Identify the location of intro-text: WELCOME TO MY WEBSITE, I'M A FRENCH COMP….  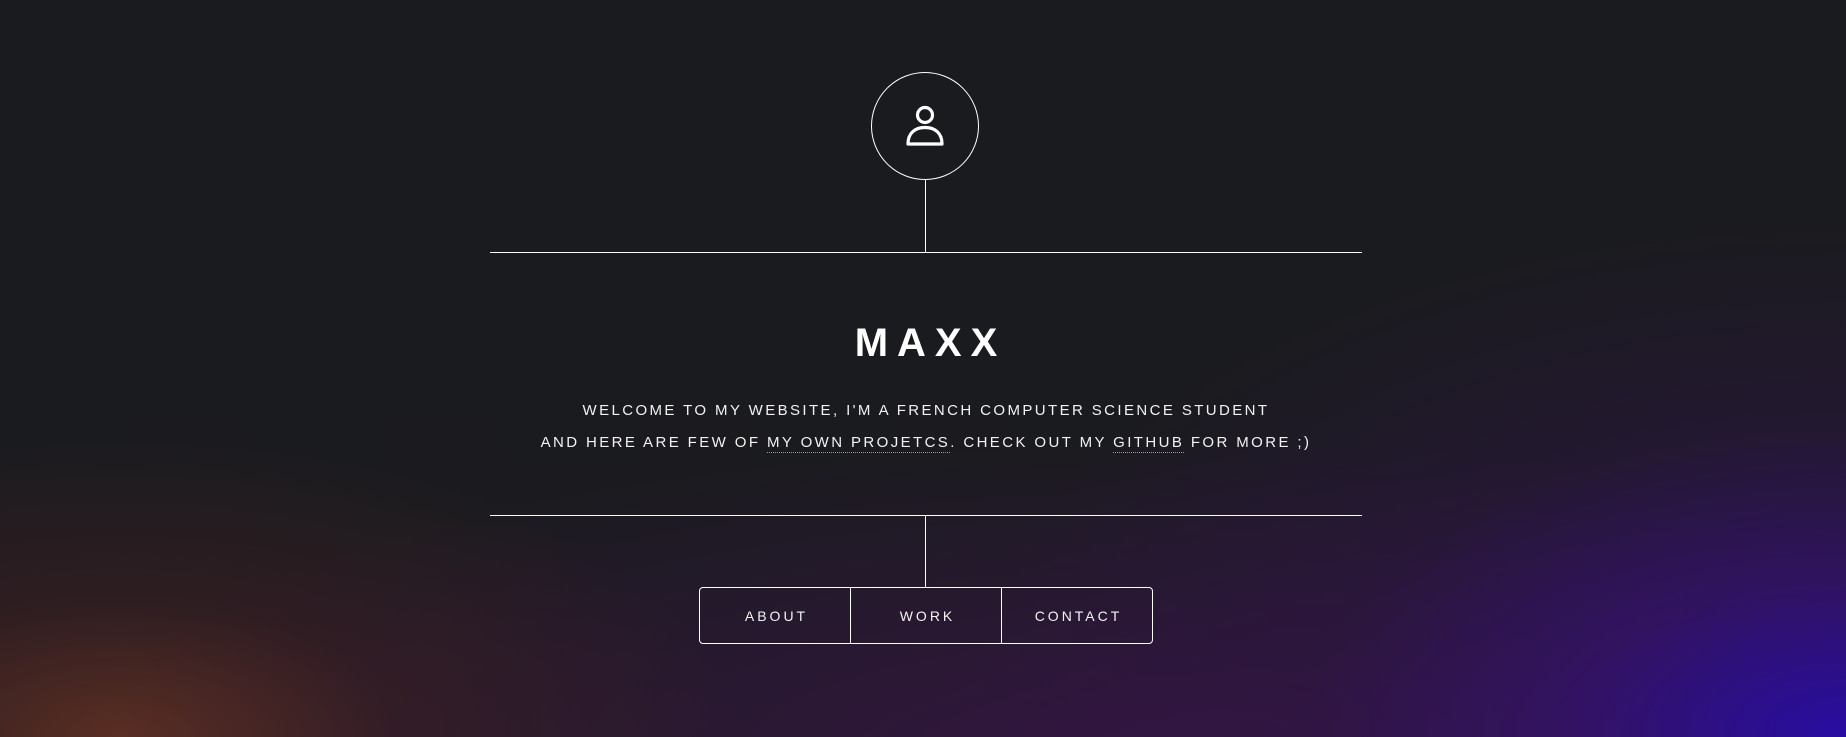
(926, 427).